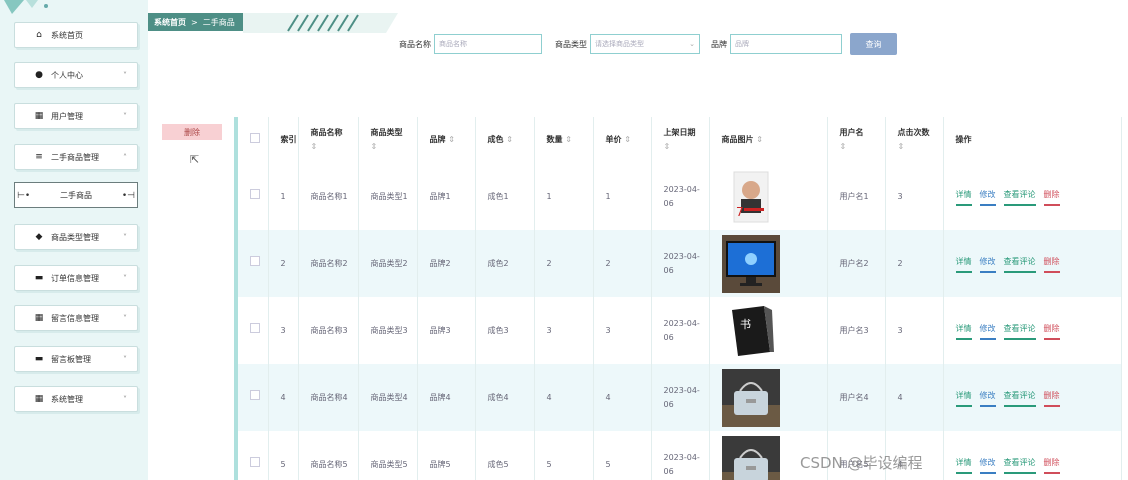 The image size is (1128, 480). What do you see at coordinates (488, 44) in the screenshot?
I see `name-input: 商品名称` at bounding box center [488, 44].